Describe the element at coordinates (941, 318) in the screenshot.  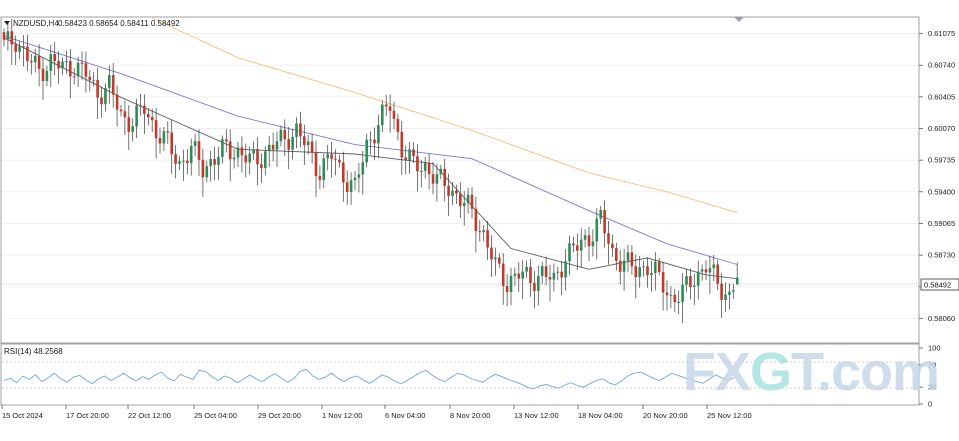
I see `price-tick-label: 0.58060` at that location.